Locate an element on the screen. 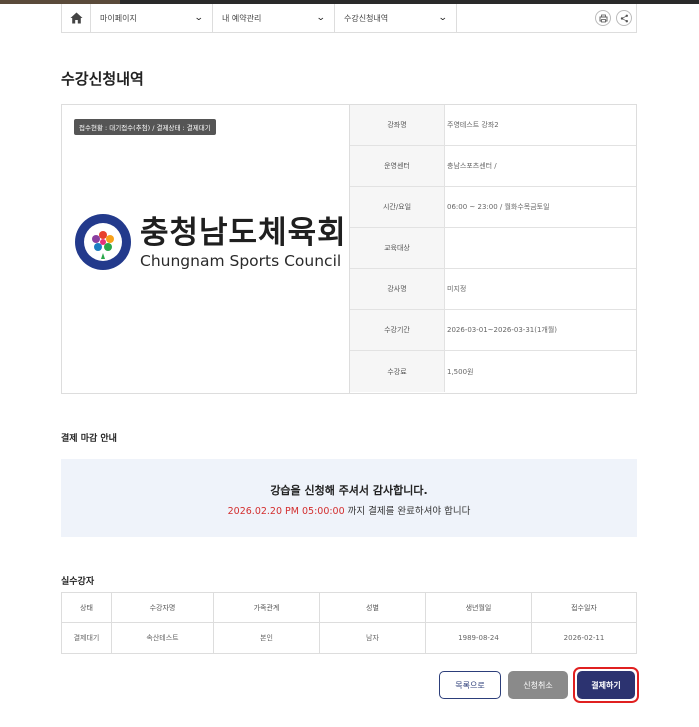 Image resolution: width=699 pixels, height=727 pixels. council-logo: 충청남도체육회 Chungnam Sports Council is located at coordinates (210, 242).